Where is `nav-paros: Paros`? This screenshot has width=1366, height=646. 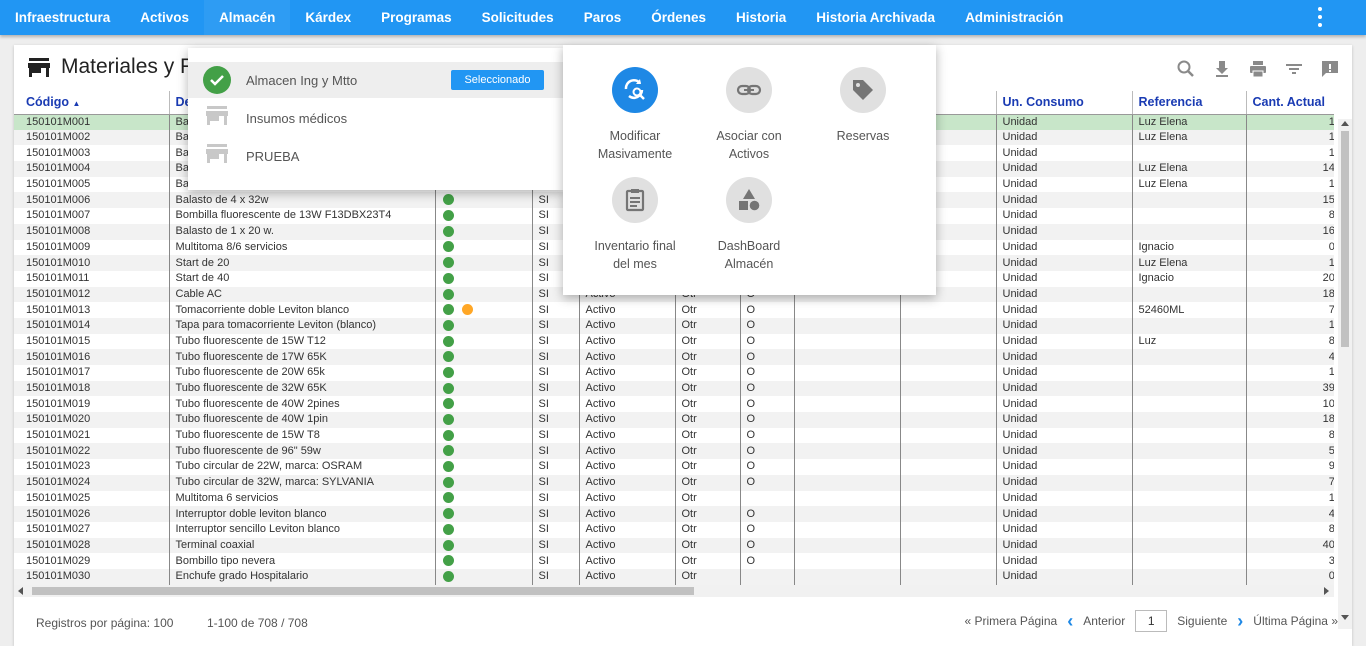 nav-paros: Paros is located at coordinates (603, 17).